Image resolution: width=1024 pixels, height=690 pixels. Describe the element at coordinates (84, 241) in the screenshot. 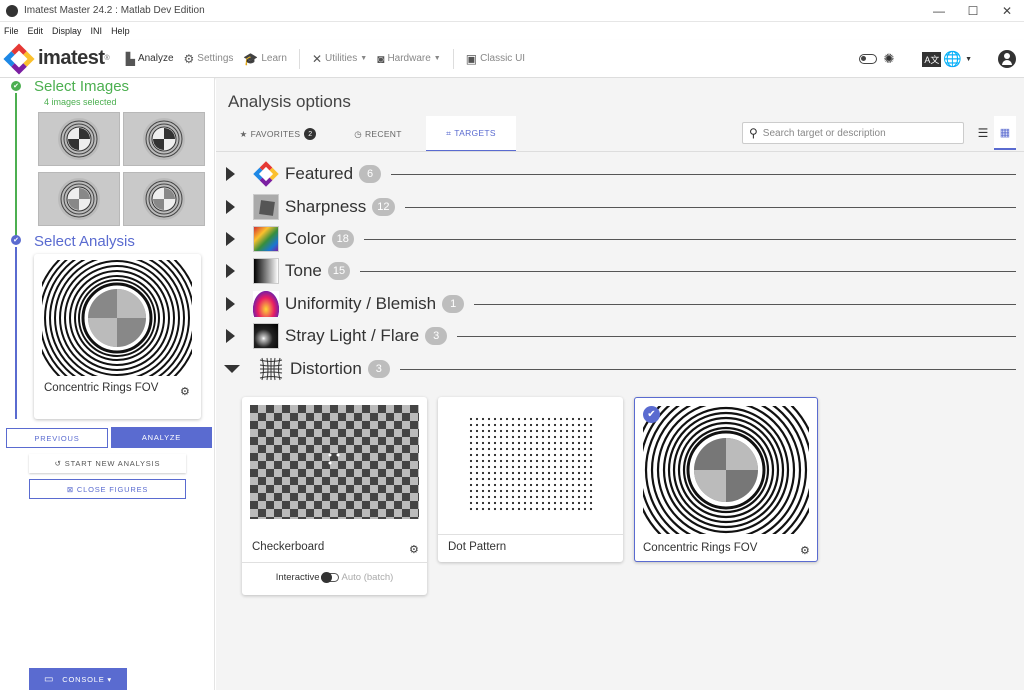

I see `step-select-analysis: Select Analysis` at that location.